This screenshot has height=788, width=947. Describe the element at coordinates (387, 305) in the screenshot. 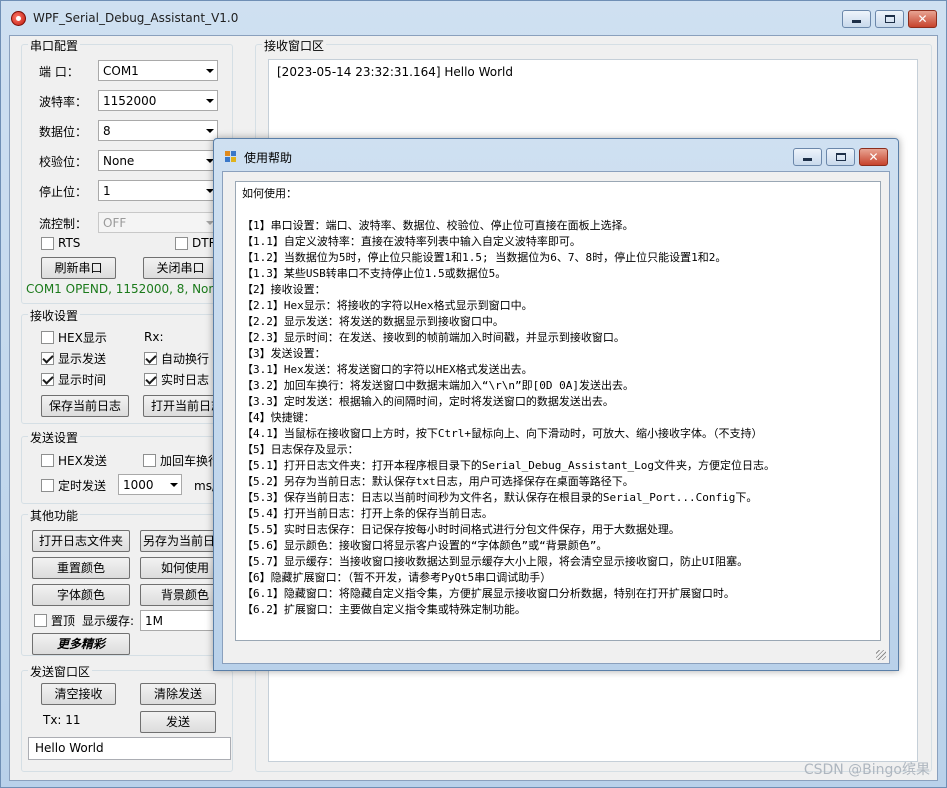

I see `help-line: 【2.1】Hex显示：将接收的字符以Hex格式显示到窗口中。` at that location.